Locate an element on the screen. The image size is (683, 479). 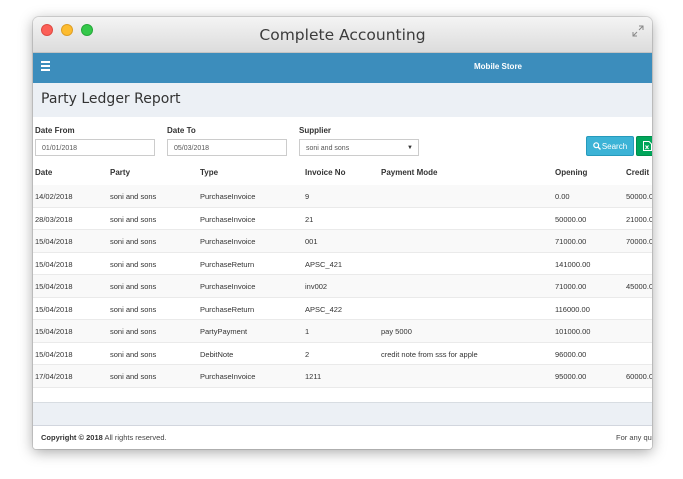
top-navbar: Mobile Store is located at coordinates (342, 68).